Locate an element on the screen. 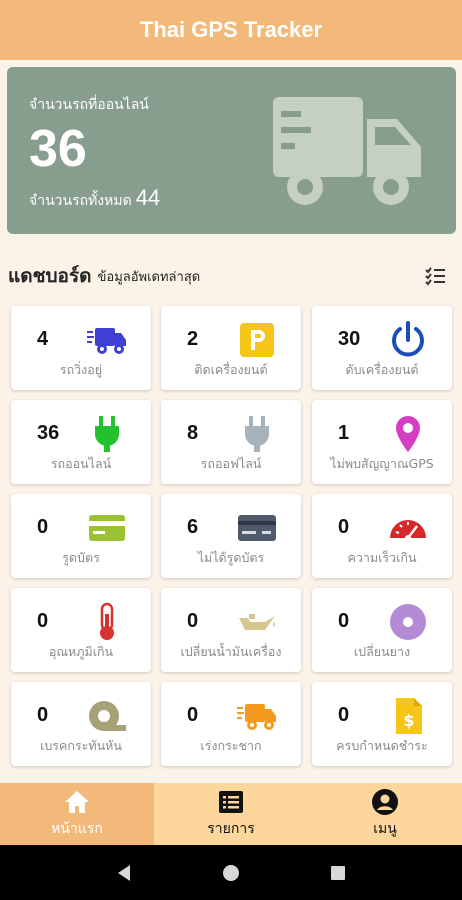 This screenshot has width=462, height=900. online-label: จำนวนรถที่ออนไลน์ is located at coordinates (89, 105).